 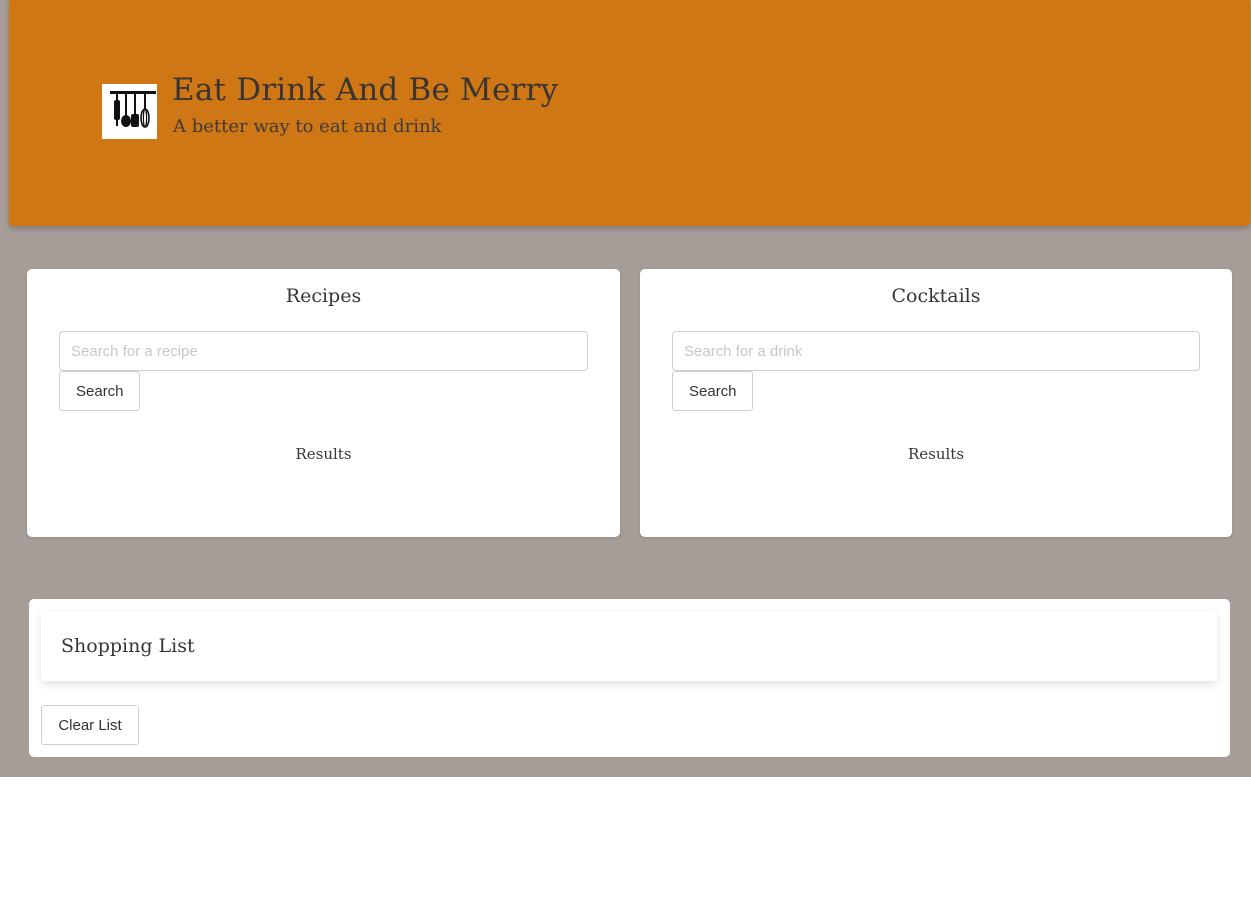 I want to click on kitchen-utensils-icon, so click(x=129, y=111).